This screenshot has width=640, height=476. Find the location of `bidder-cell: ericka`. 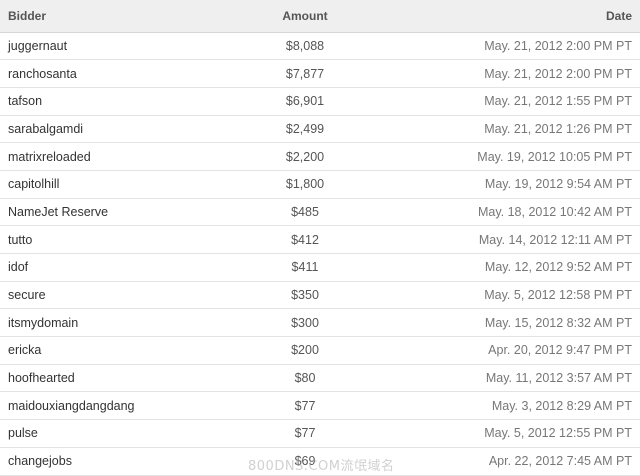

bidder-cell: ericka is located at coordinates (105, 350).